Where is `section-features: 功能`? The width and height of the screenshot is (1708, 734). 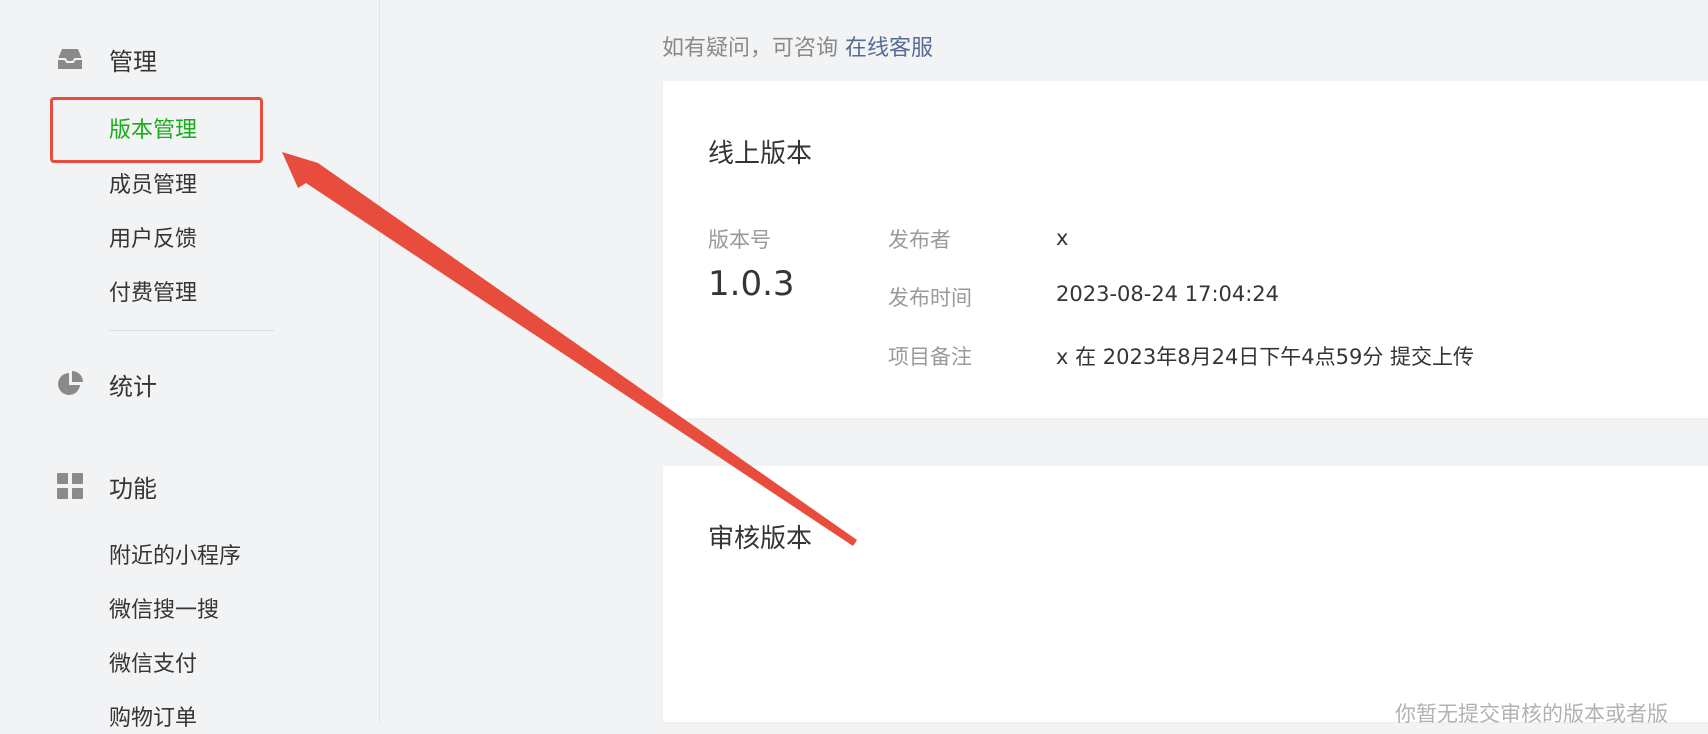
section-features: 功能 is located at coordinates (106, 486).